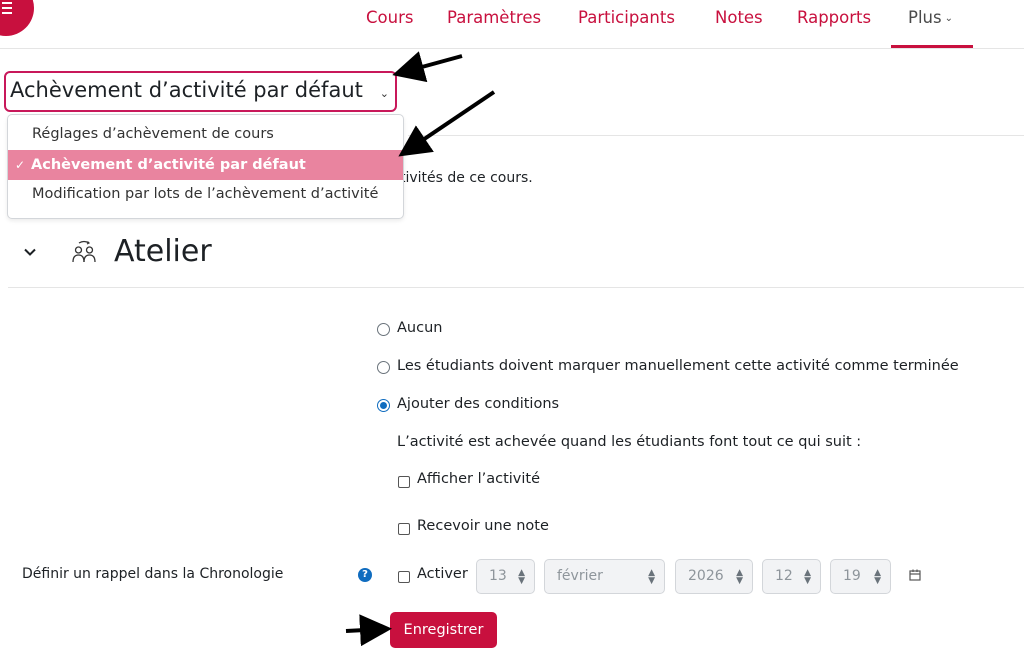 Image resolution: width=1024 pixels, height=669 pixels. I want to click on save-button: Enregistrer, so click(443, 630).